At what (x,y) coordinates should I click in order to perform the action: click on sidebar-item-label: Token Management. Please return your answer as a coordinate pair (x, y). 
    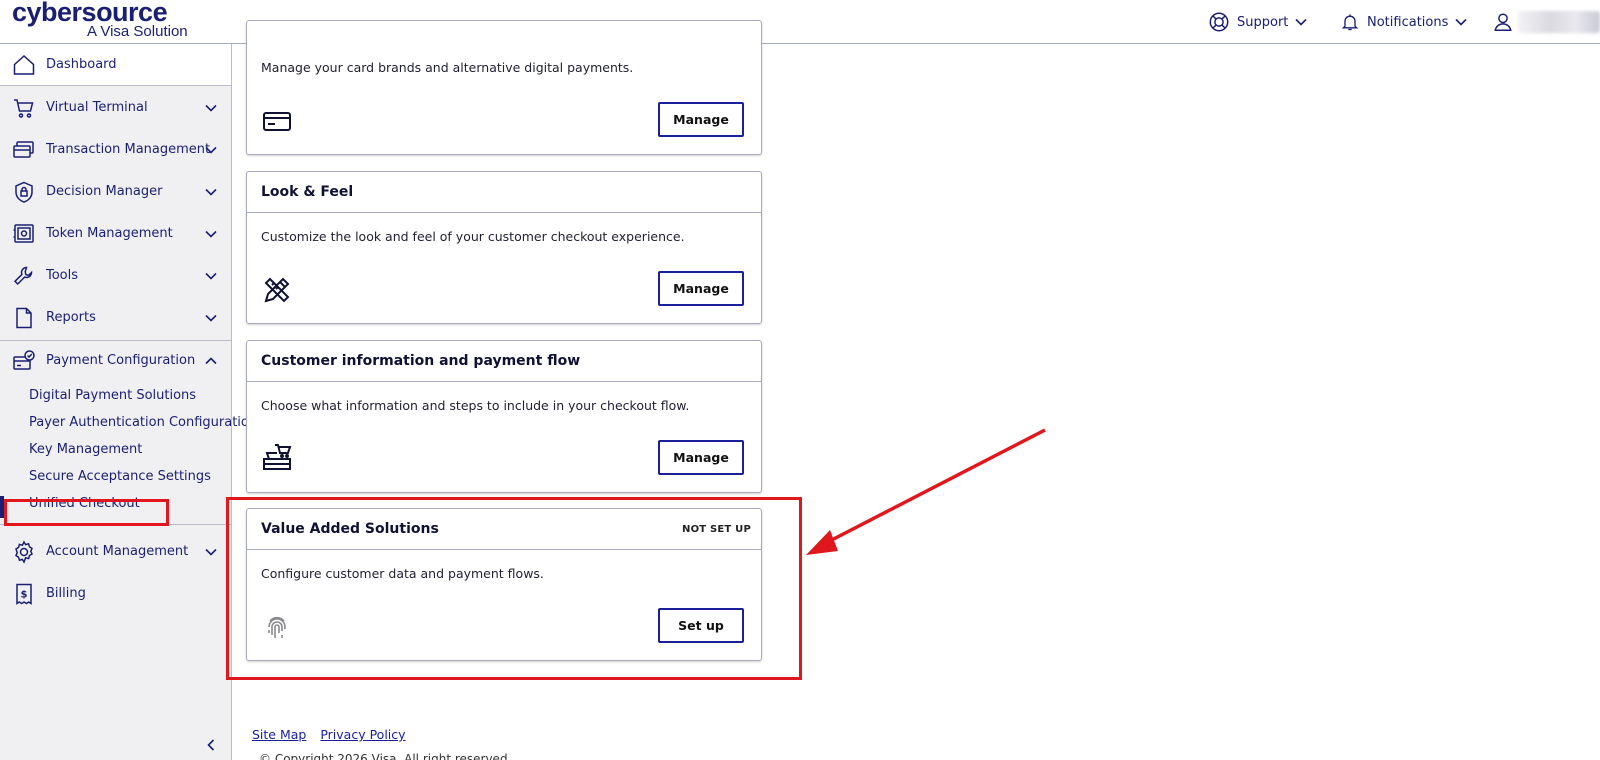
    Looking at the image, I should click on (109, 233).